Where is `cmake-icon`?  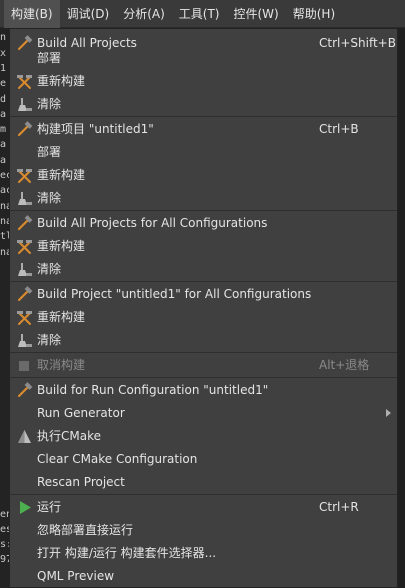 cmake-icon is located at coordinates (24, 436).